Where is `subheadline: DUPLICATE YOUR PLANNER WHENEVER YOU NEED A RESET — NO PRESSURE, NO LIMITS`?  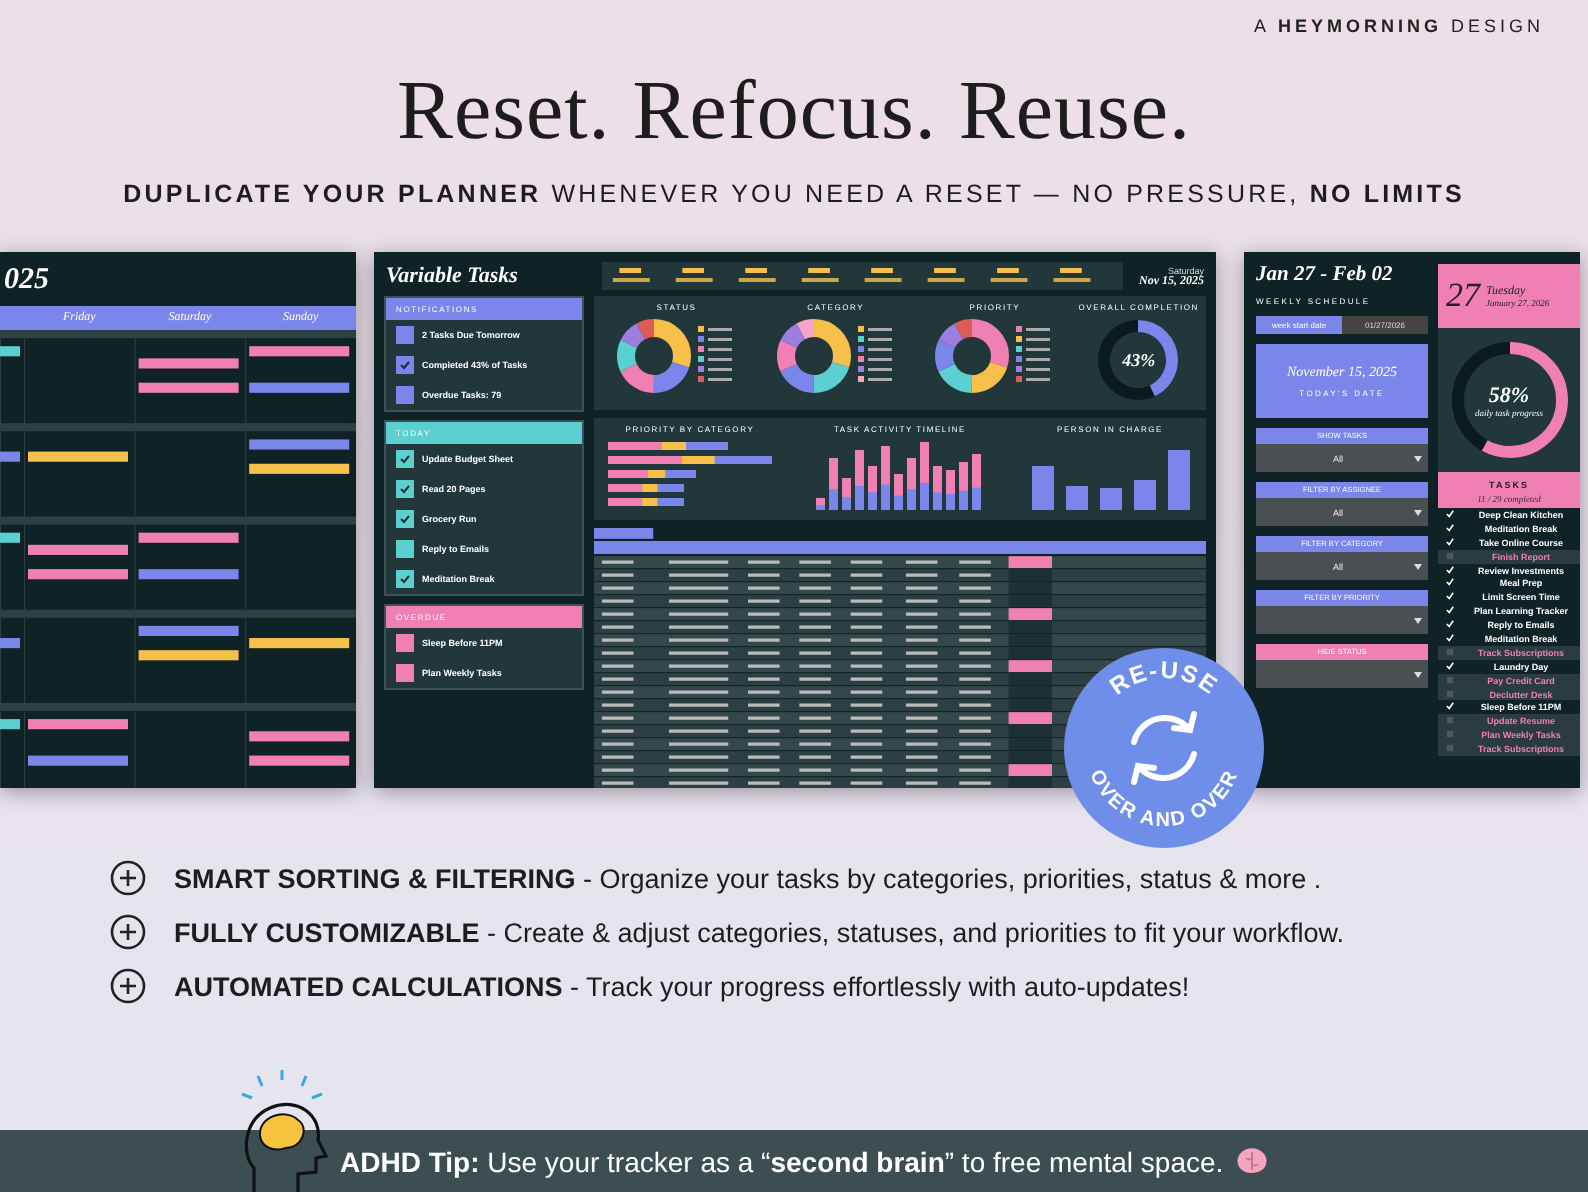
subheadline: DUPLICATE YOUR PLANNER WHENEVER YOU NEED A RESET — NO PRESSURE, NO LIMITS is located at coordinates (794, 194).